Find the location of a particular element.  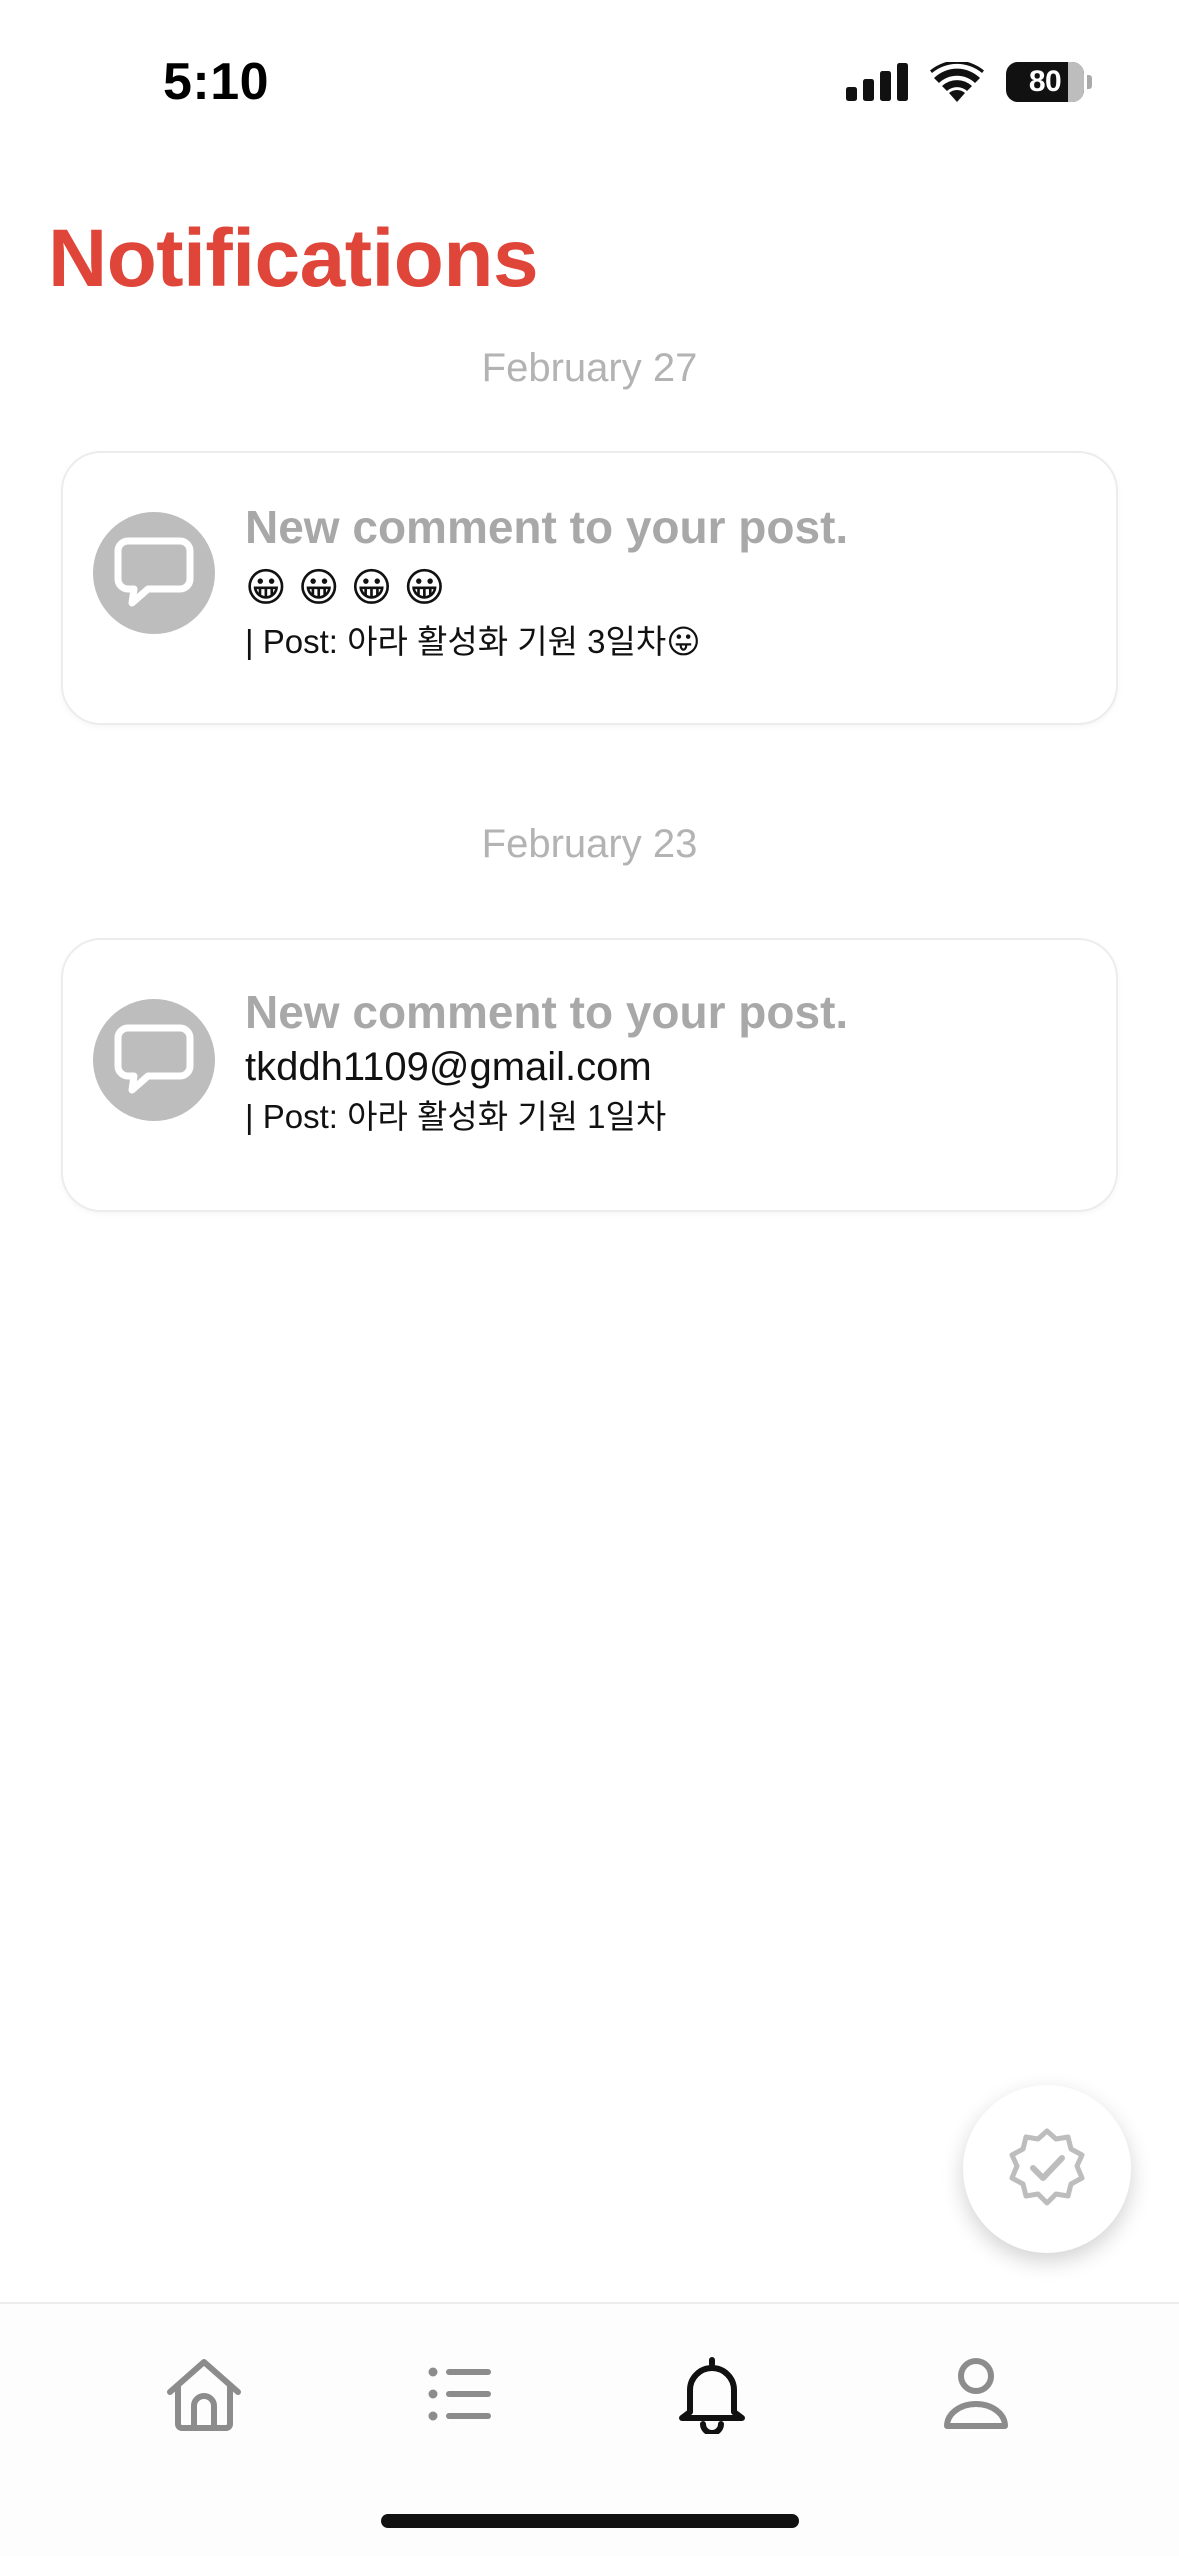

list-icon is located at coordinates (459, 2394).